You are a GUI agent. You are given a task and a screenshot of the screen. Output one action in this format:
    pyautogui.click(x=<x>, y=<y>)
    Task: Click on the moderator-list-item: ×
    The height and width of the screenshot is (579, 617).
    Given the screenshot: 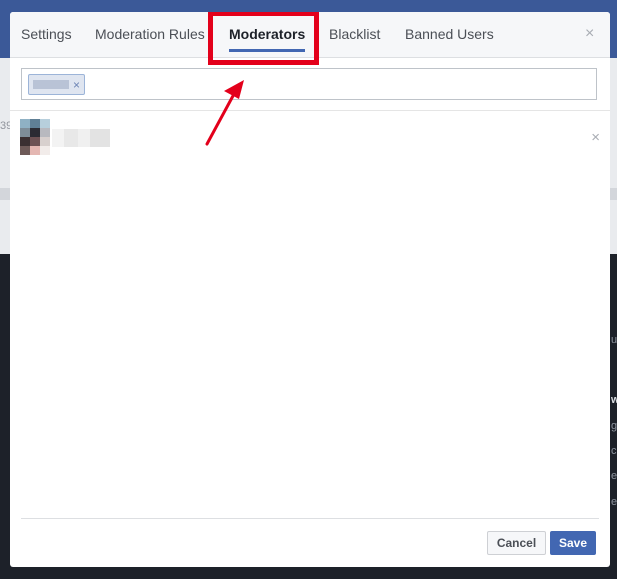 What is the action you would take?
    pyautogui.click(x=310, y=139)
    